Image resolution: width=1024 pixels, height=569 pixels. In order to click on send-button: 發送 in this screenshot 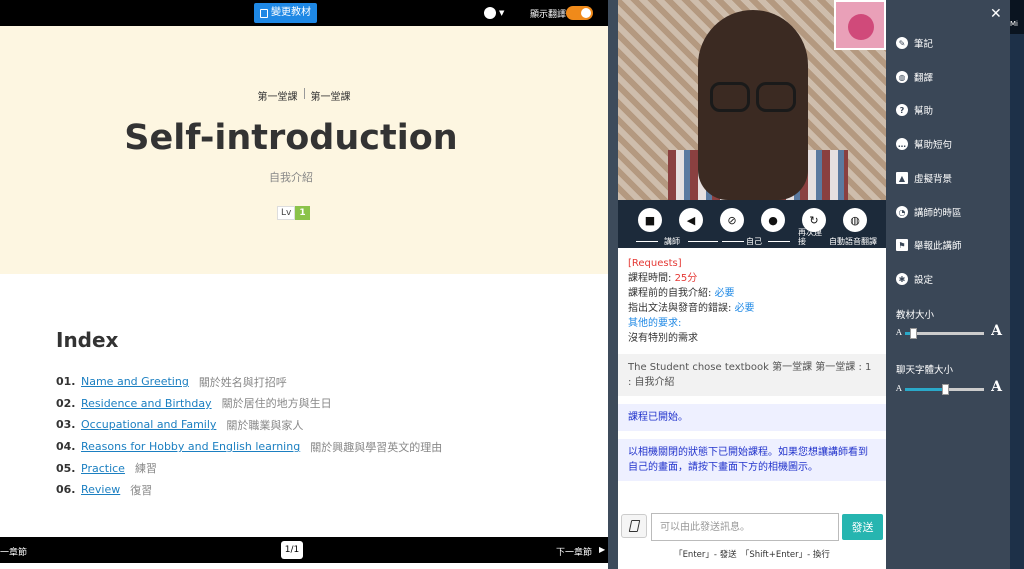, I will do `click(862, 527)`.